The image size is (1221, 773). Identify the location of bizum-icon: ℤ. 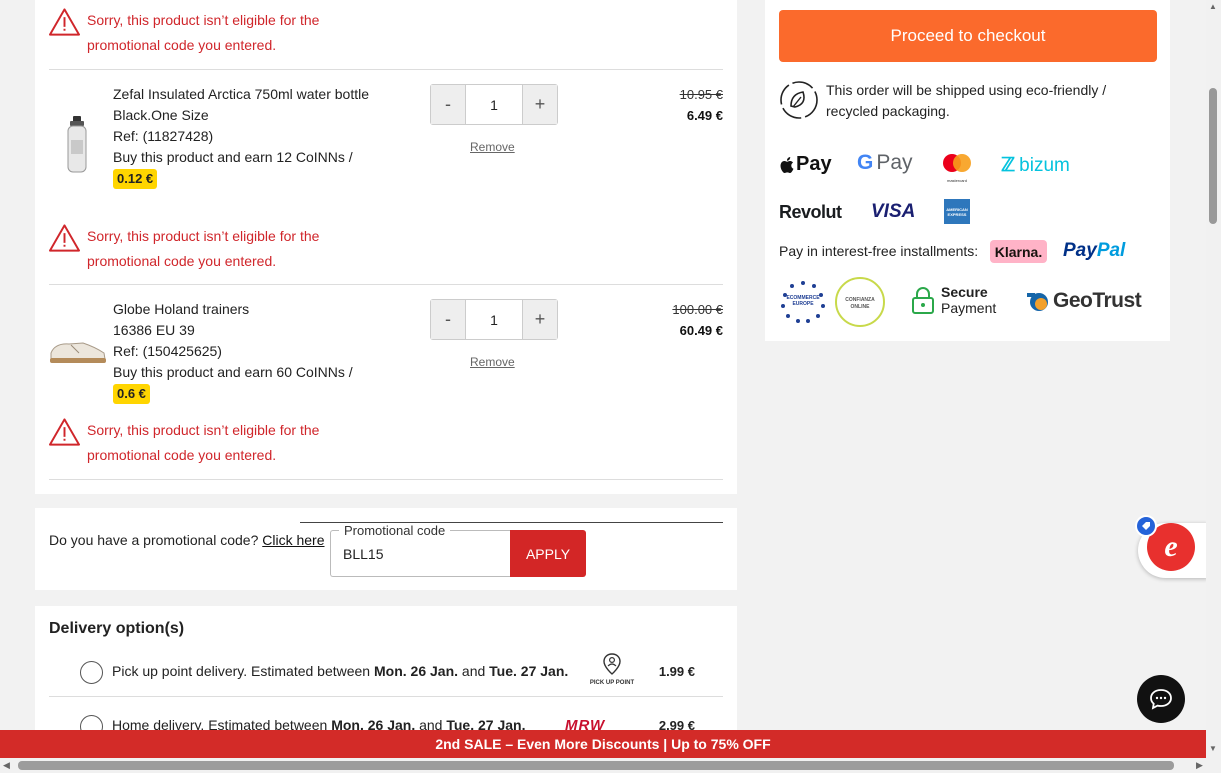
(1008, 165).